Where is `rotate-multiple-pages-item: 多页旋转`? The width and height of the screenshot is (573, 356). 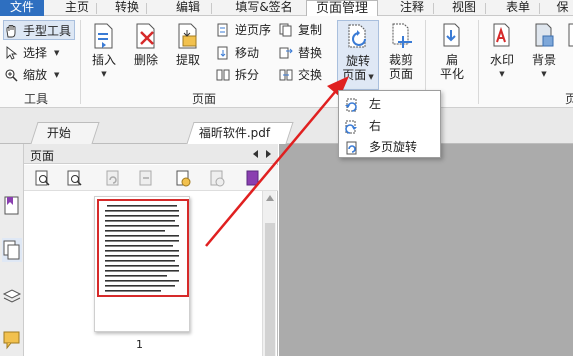 rotate-multiple-pages-item: 多页旋转 is located at coordinates (389, 147).